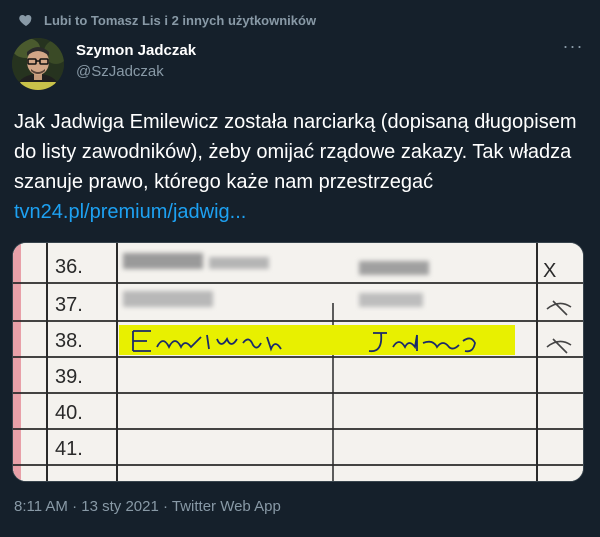  I want to click on row-number: 38., so click(69, 341).